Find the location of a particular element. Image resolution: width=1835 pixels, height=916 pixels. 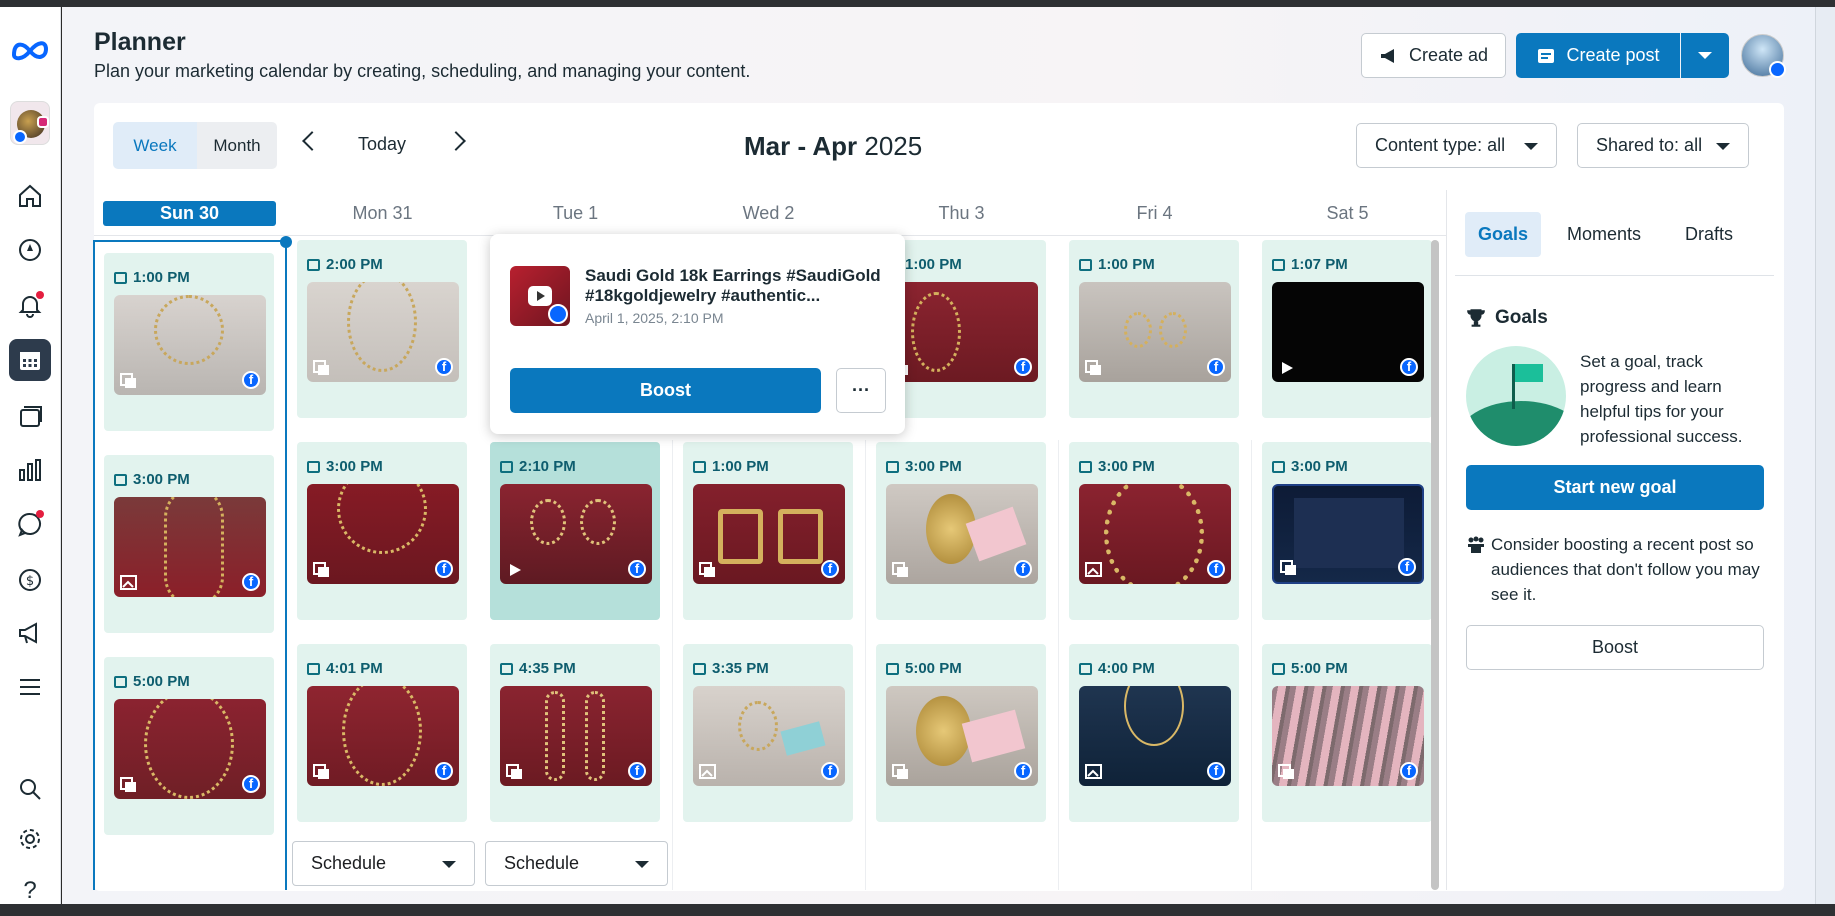

post-card: 4:00 PM f is located at coordinates (1154, 733).